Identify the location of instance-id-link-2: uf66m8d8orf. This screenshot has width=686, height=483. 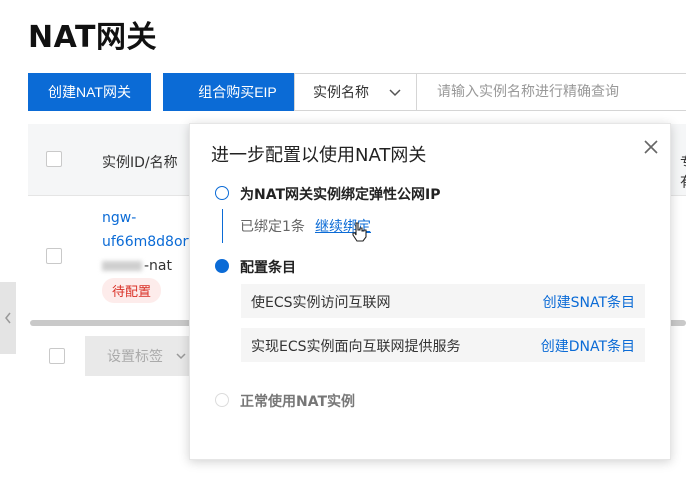
(147, 242).